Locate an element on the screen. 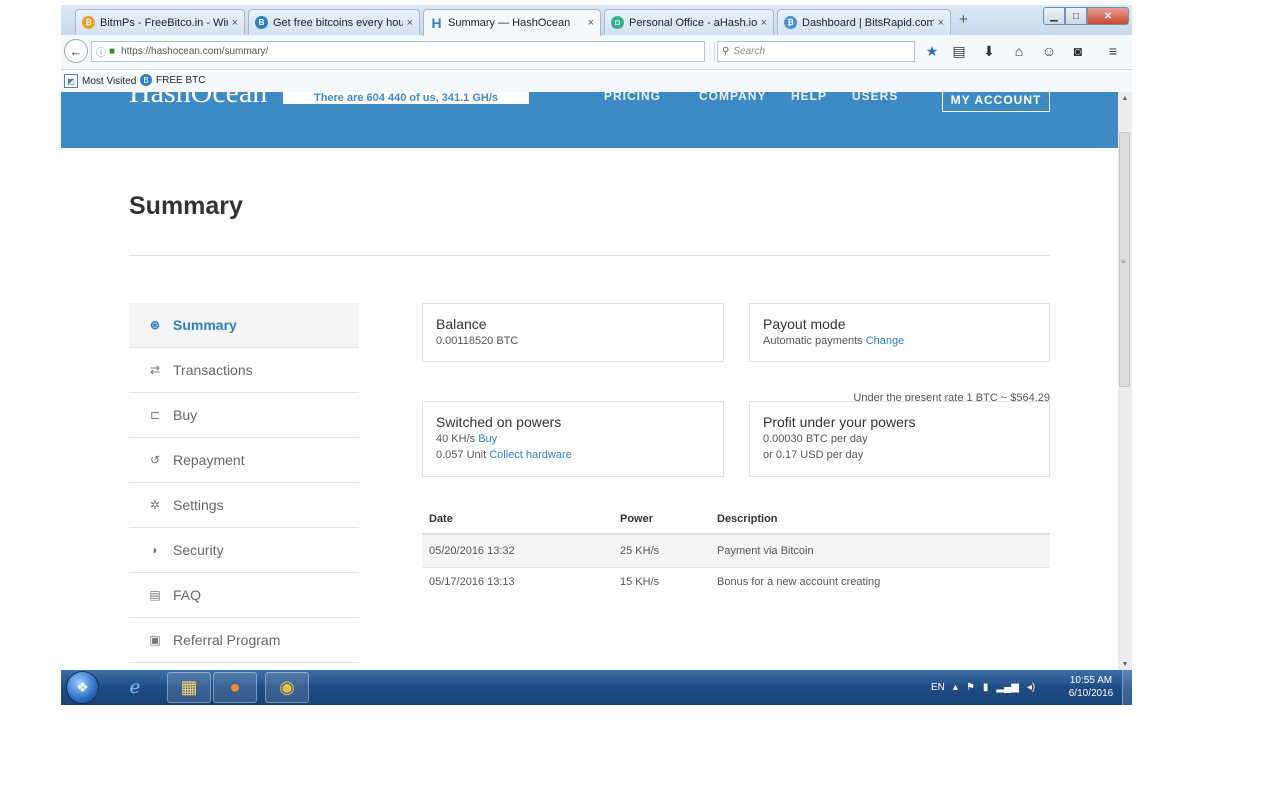  buy-power-link: Buy is located at coordinates (487, 439).